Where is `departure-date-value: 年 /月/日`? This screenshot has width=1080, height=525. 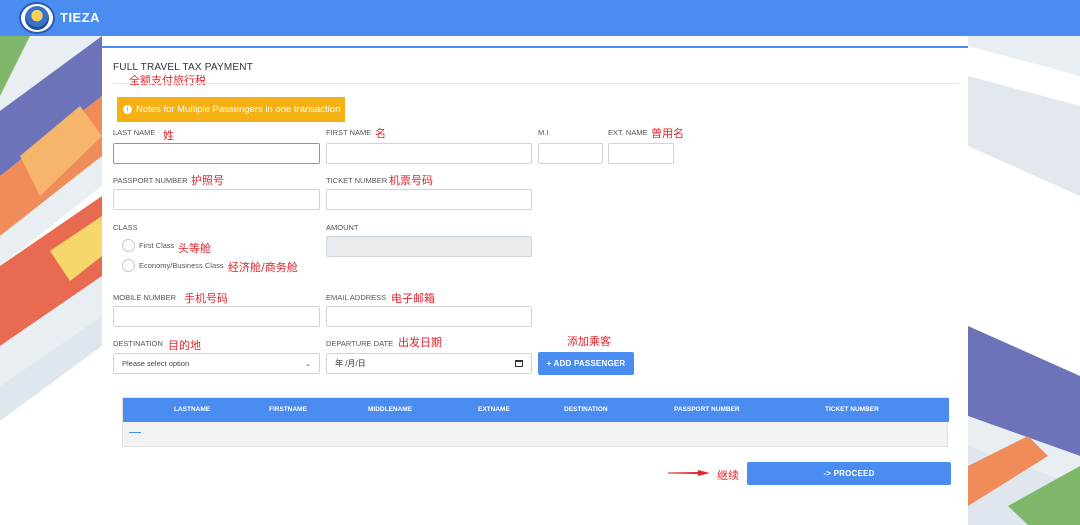
departure-date-value: 年 /月/日 is located at coordinates (350, 363).